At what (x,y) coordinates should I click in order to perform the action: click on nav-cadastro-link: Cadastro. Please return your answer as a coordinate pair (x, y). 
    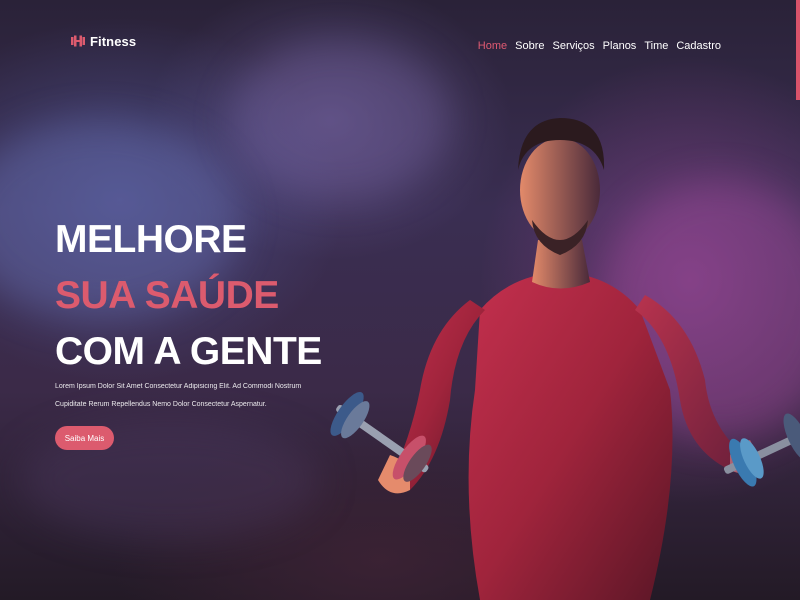
    Looking at the image, I should click on (698, 46).